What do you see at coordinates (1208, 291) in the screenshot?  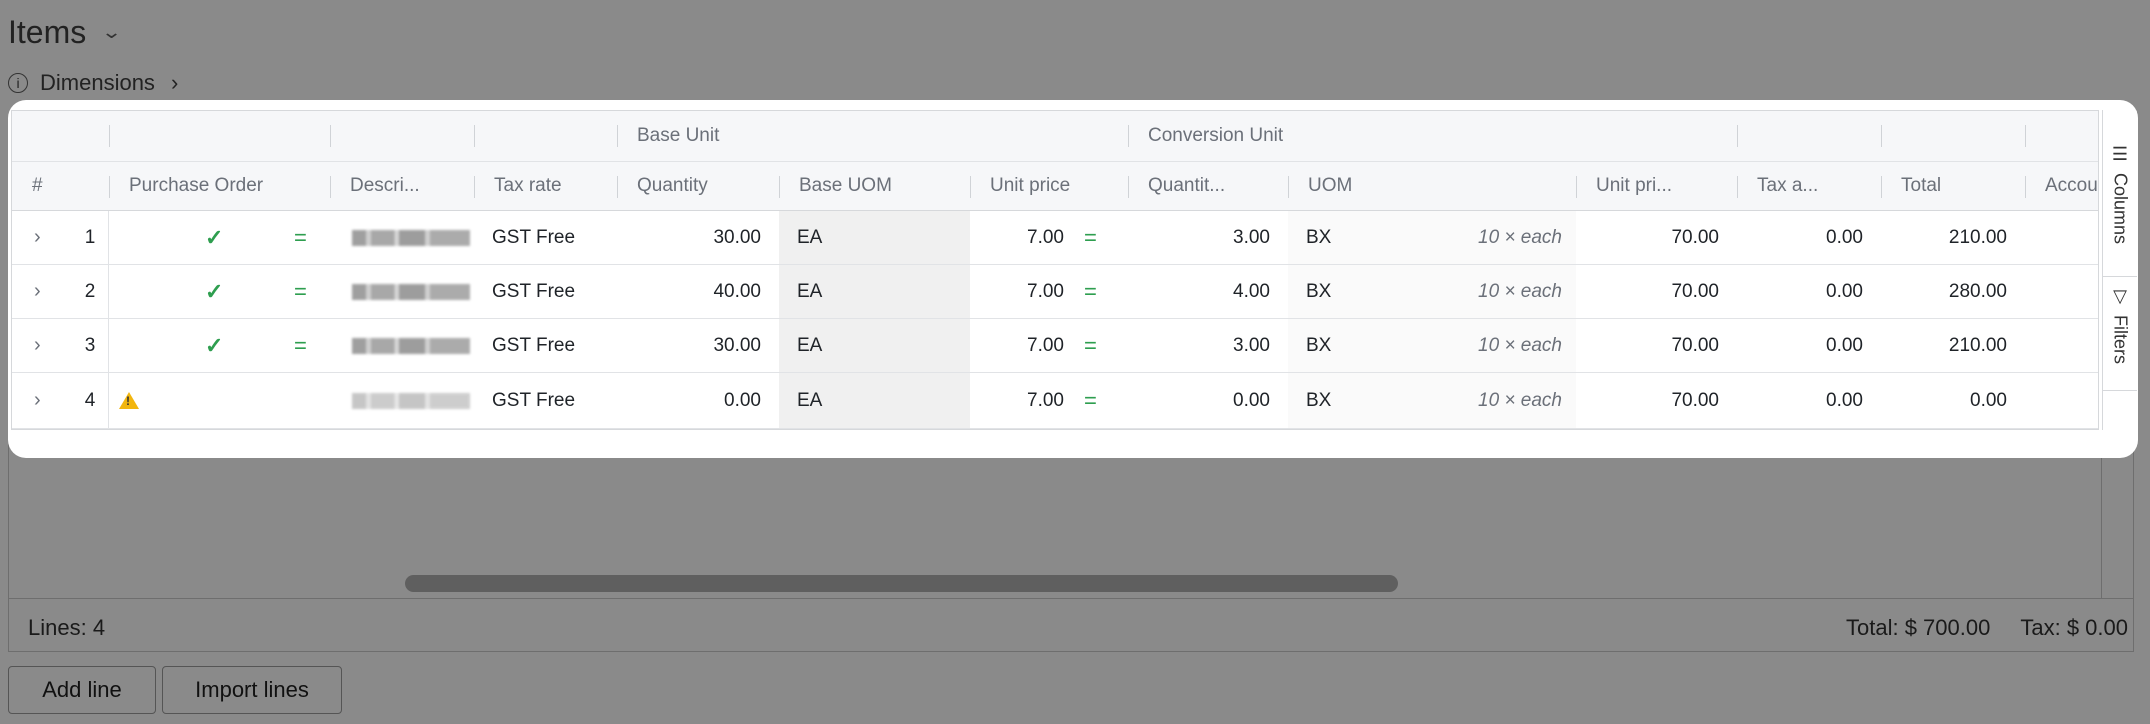 I see `conv-quantity-cell: 4.00` at bounding box center [1208, 291].